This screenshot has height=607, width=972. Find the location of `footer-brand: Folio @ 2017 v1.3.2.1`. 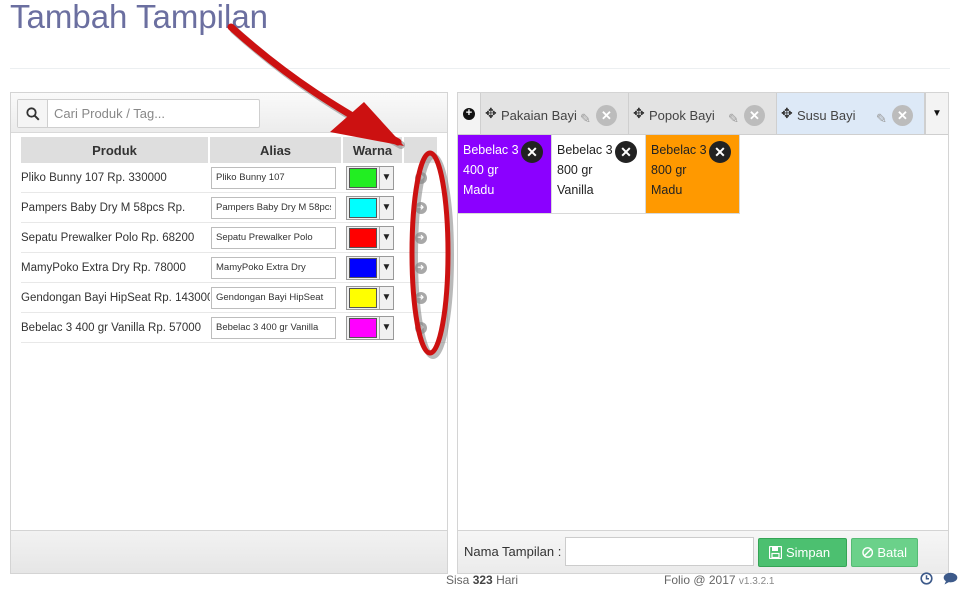

footer-brand: Folio @ 2017 v1.3.2.1 is located at coordinates (719, 580).